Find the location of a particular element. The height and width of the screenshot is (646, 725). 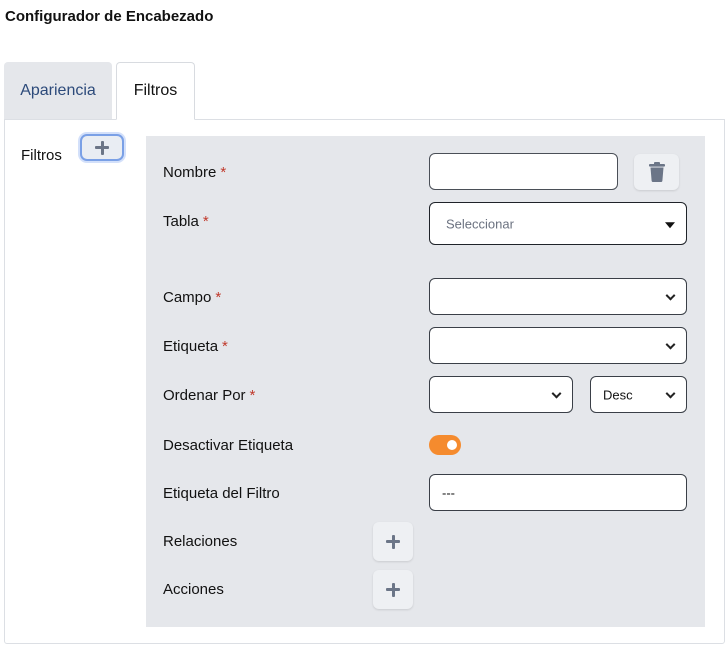

ordenar-por-select is located at coordinates (501, 394).